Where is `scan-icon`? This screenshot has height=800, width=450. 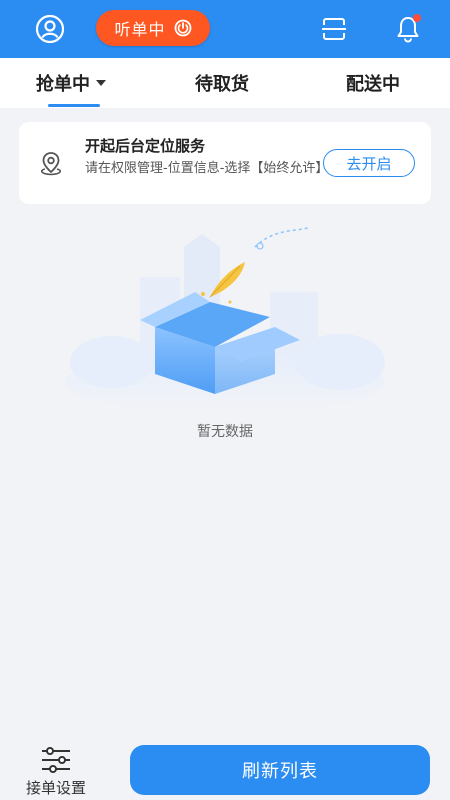 scan-icon is located at coordinates (334, 29).